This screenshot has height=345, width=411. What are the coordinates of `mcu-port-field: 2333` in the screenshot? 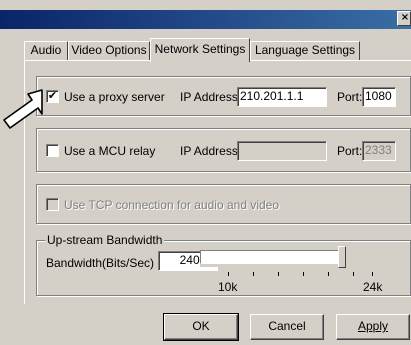 It's located at (379, 151).